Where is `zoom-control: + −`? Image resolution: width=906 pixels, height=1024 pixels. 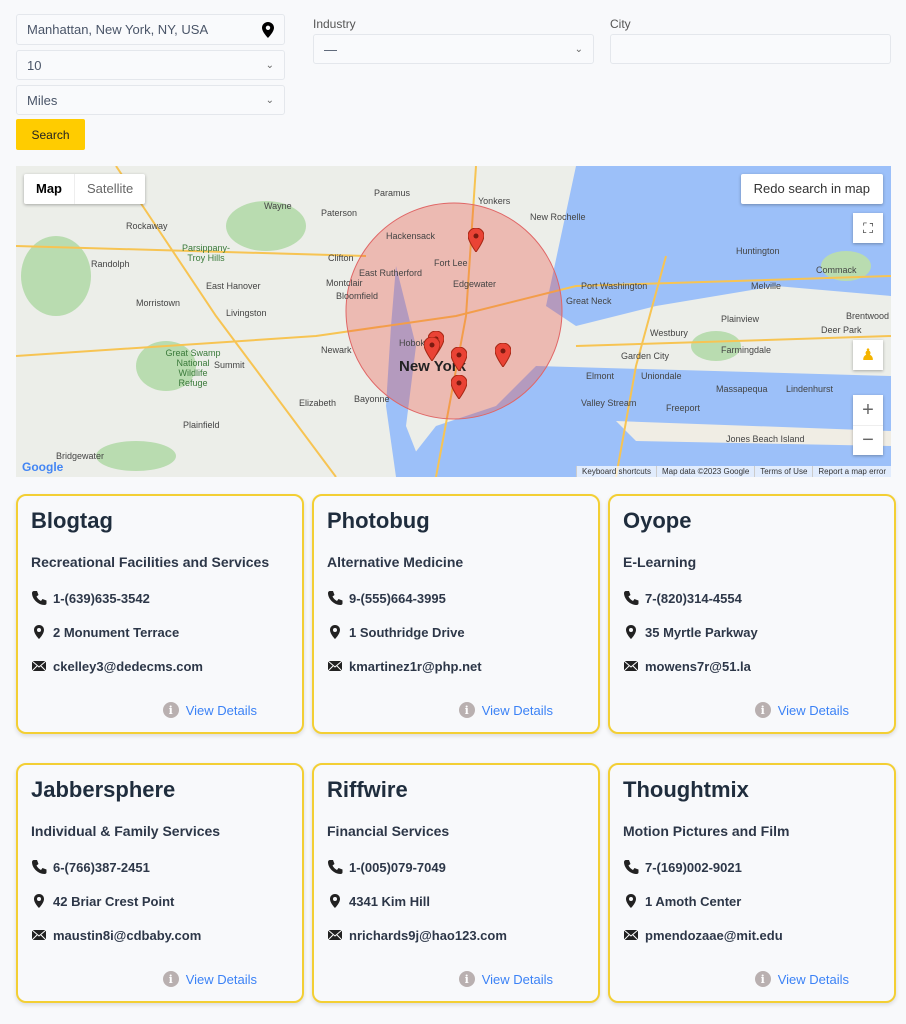
zoom-control: + − is located at coordinates (868, 425).